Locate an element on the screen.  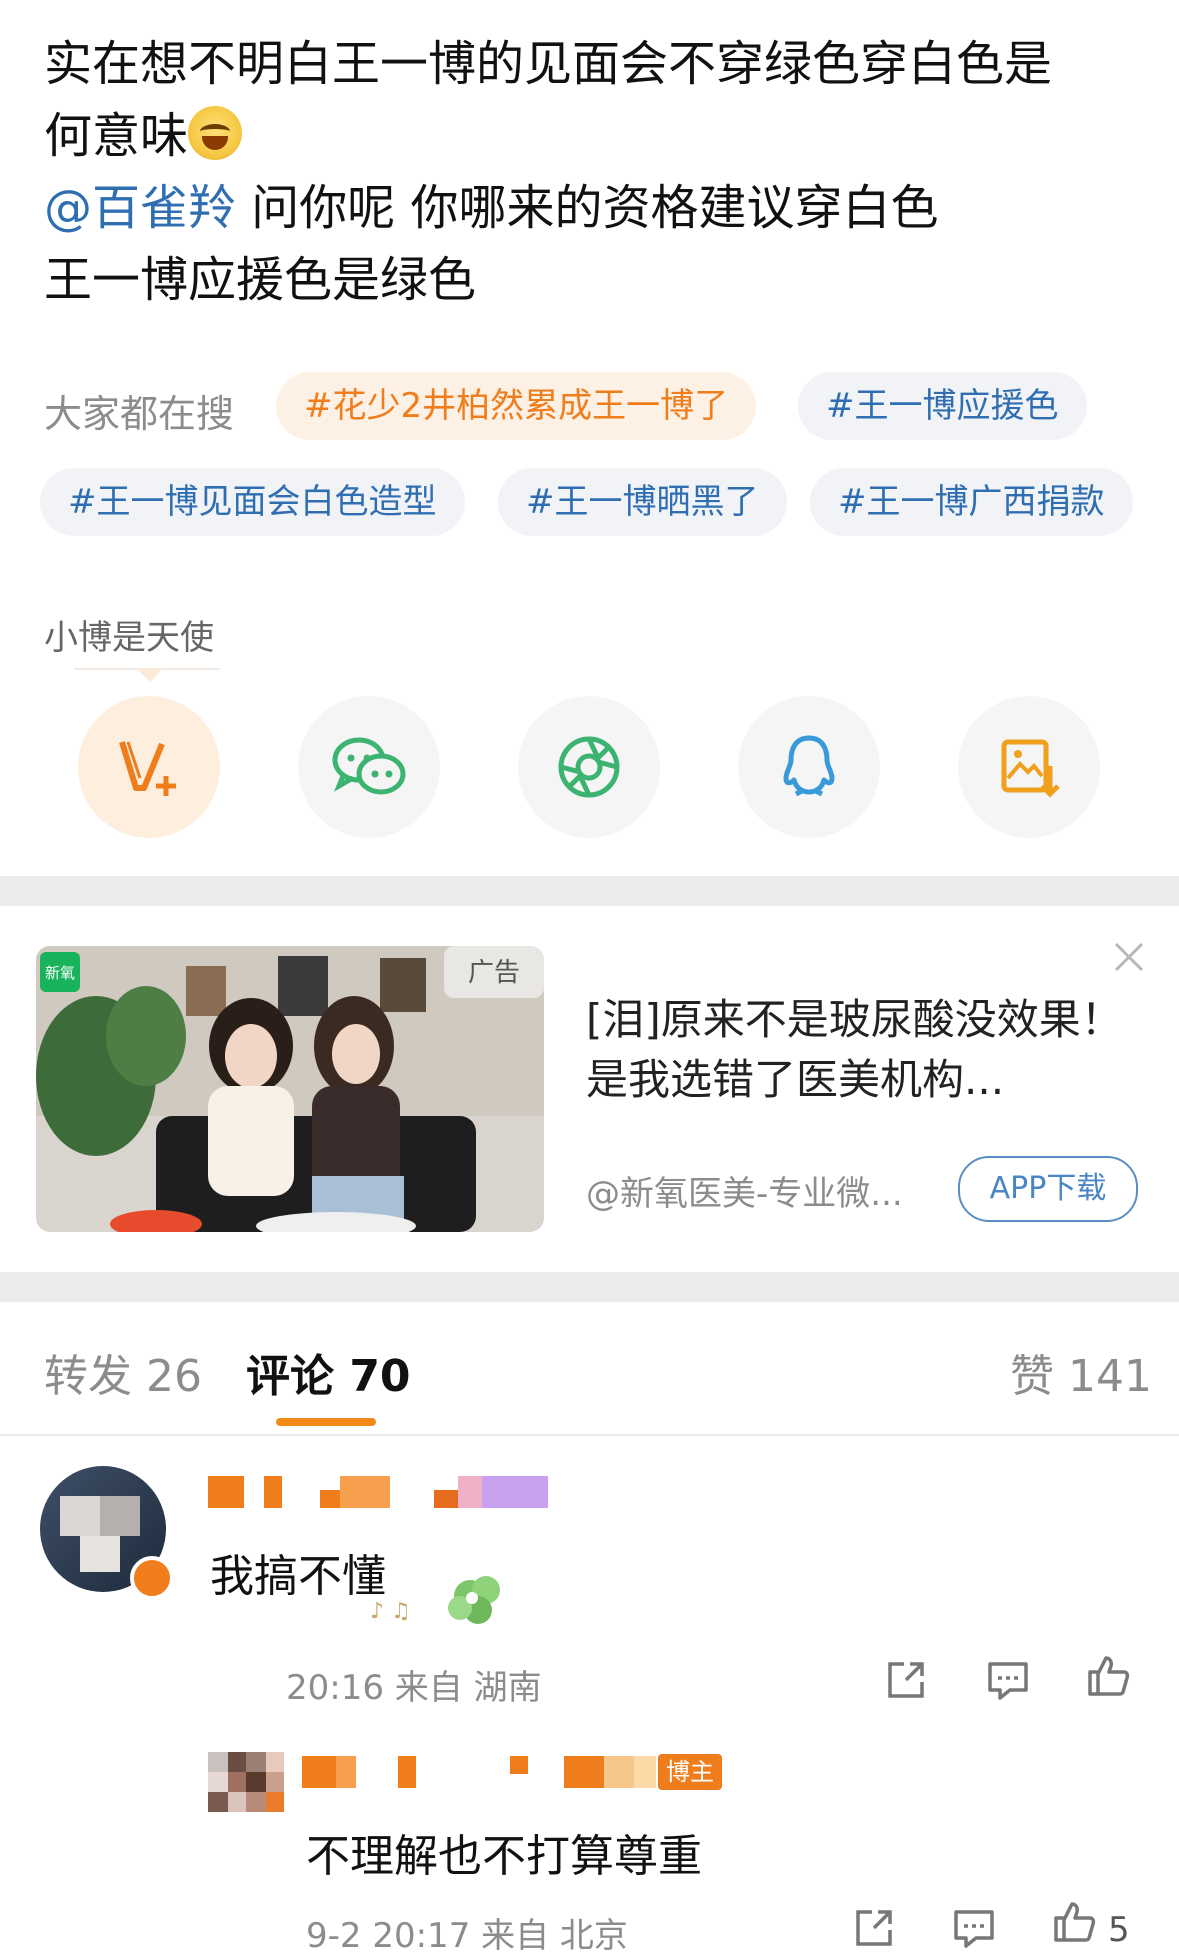
laughing-tears-emoji-icon is located at coordinates (215, 133).